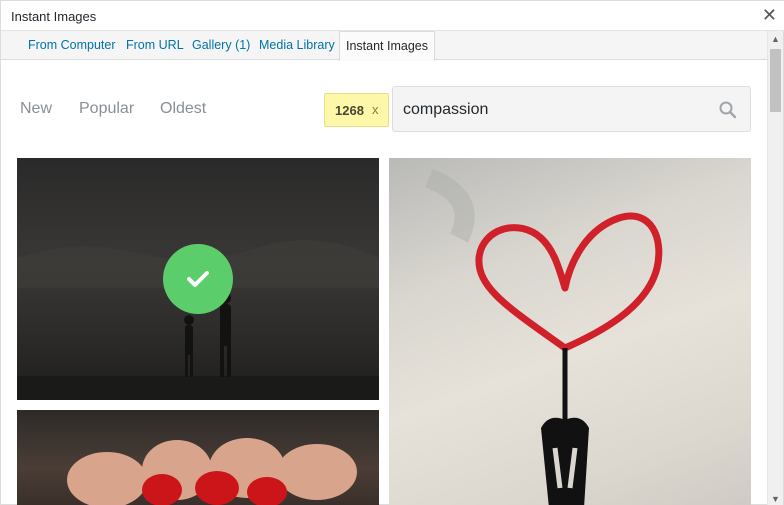 This screenshot has width=784, height=505. What do you see at coordinates (392, 16) in the screenshot?
I see `modal-titlebar: Instant Images ✕` at bounding box center [392, 16].